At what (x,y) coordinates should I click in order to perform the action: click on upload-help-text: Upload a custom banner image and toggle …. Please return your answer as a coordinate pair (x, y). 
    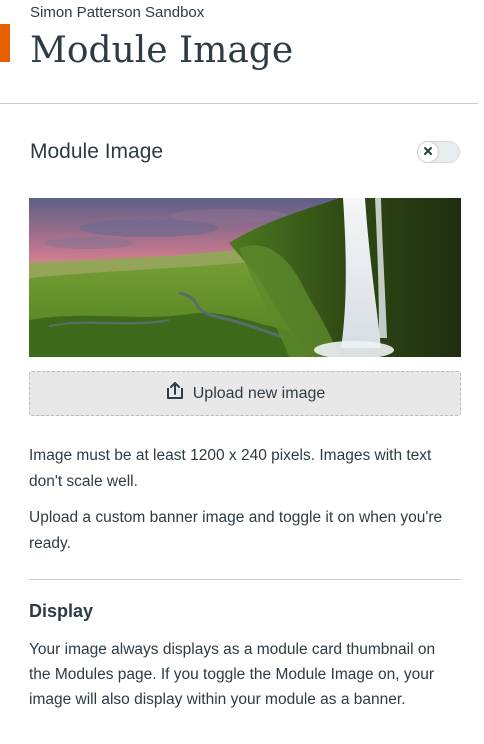
    Looking at the image, I should click on (236, 530).